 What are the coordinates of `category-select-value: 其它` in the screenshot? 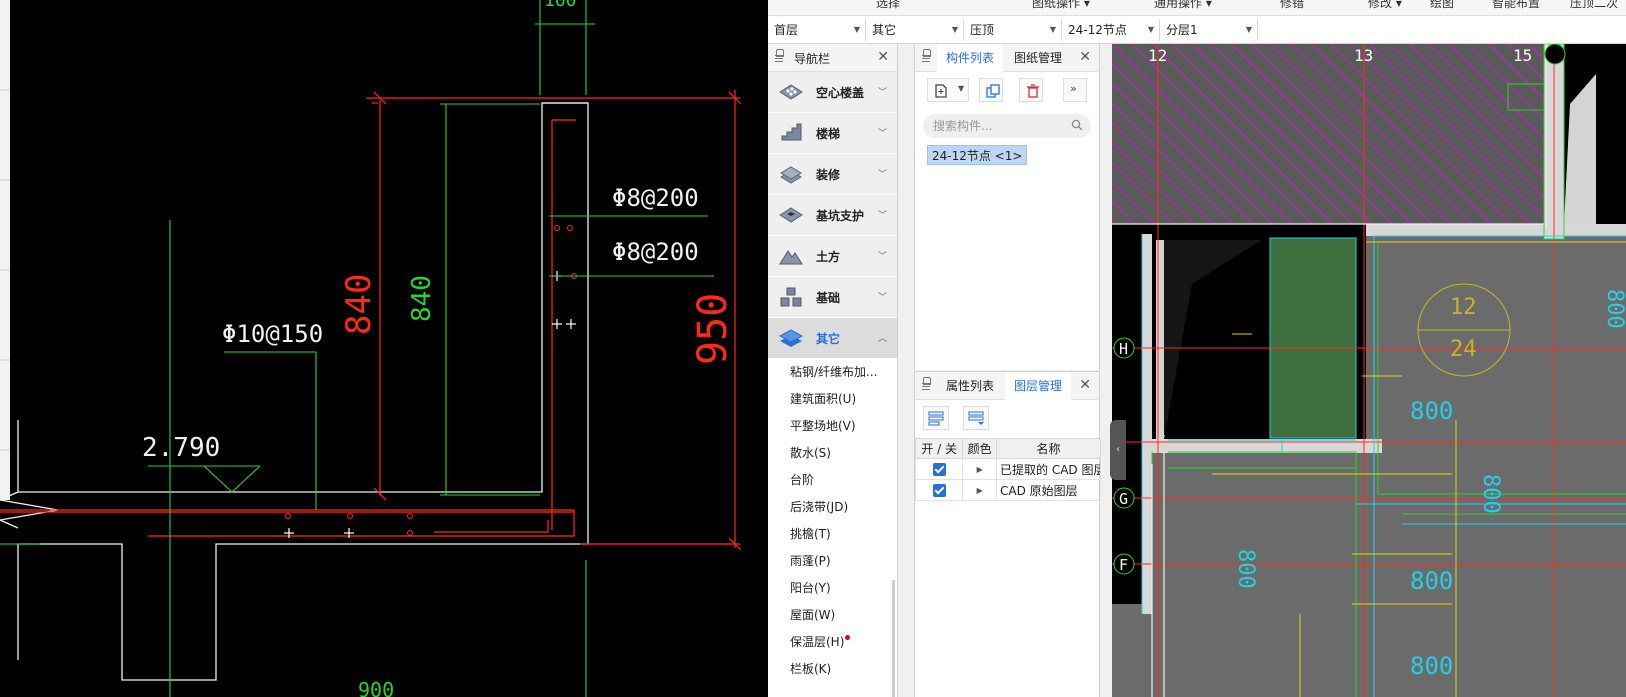 It's located at (884, 30).